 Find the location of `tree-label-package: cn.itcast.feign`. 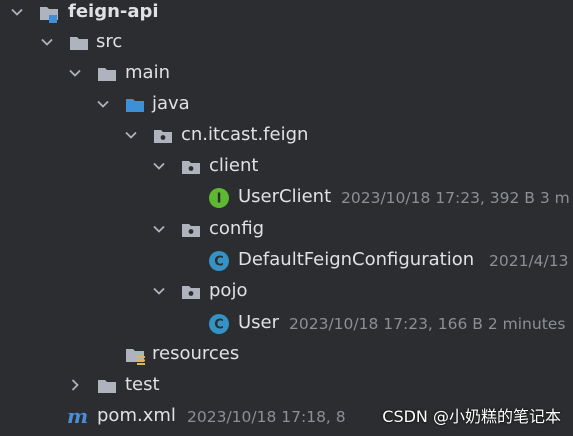

tree-label-package: cn.itcast.feign is located at coordinates (245, 134).